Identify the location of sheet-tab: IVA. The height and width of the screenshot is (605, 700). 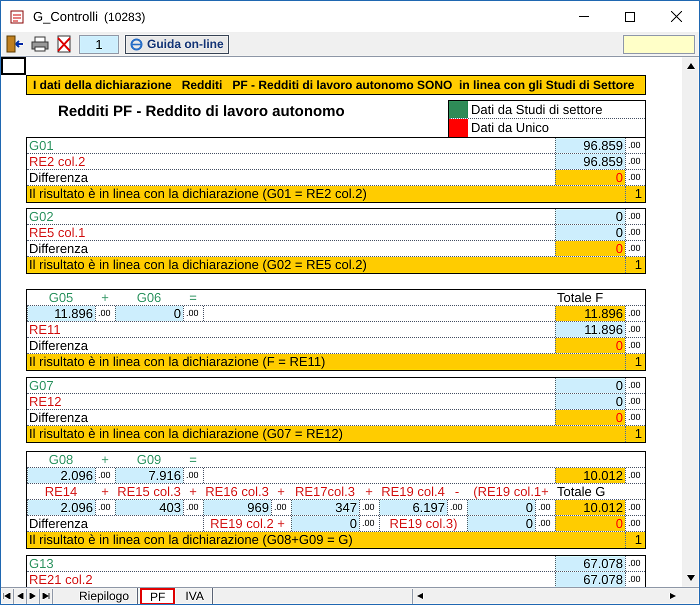
(195, 596).